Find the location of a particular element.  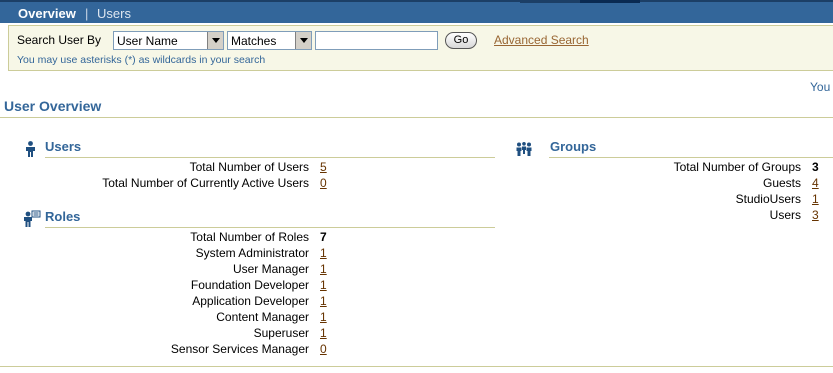

groups-row-label: Guests is located at coordinates (781, 183).